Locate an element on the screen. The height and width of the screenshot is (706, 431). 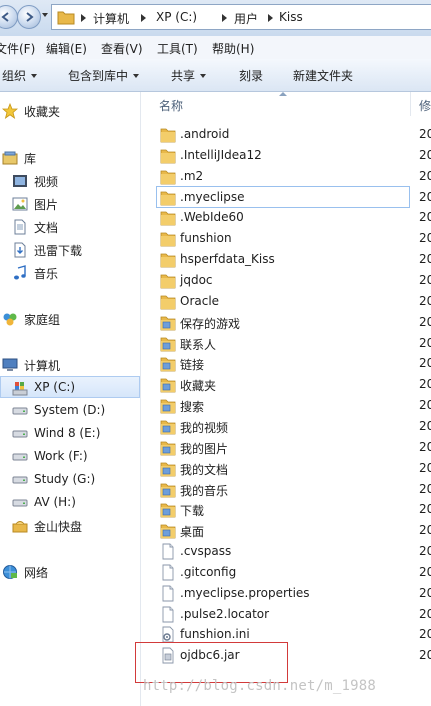
file-row: 联系人 20 is located at coordinates (289, 343).